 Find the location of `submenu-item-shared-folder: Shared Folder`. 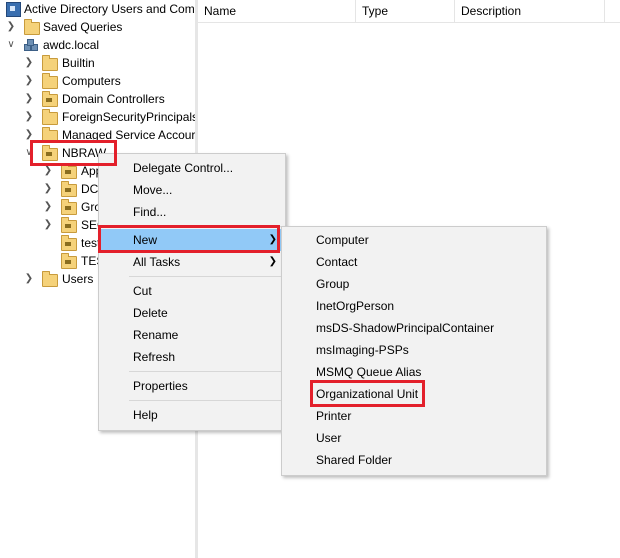

submenu-item-shared-folder: Shared Folder is located at coordinates (414, 460).